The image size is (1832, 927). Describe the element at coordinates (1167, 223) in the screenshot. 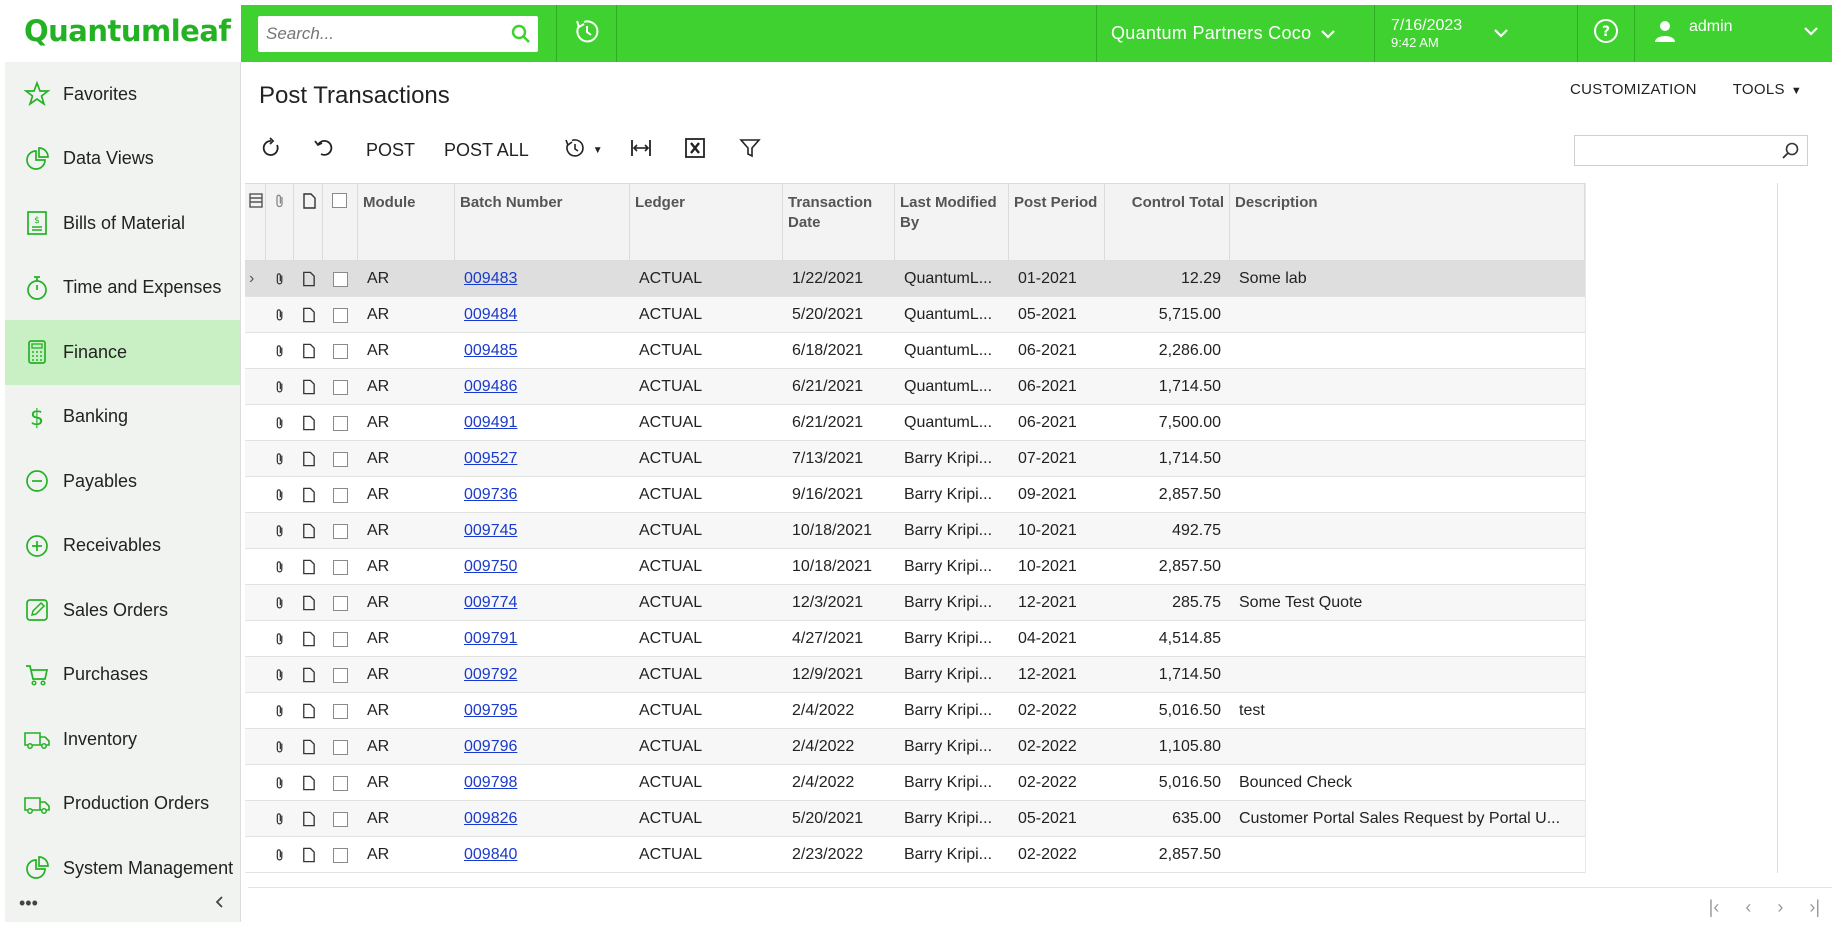

I see `column-header-control-total: Control Total` at that location.